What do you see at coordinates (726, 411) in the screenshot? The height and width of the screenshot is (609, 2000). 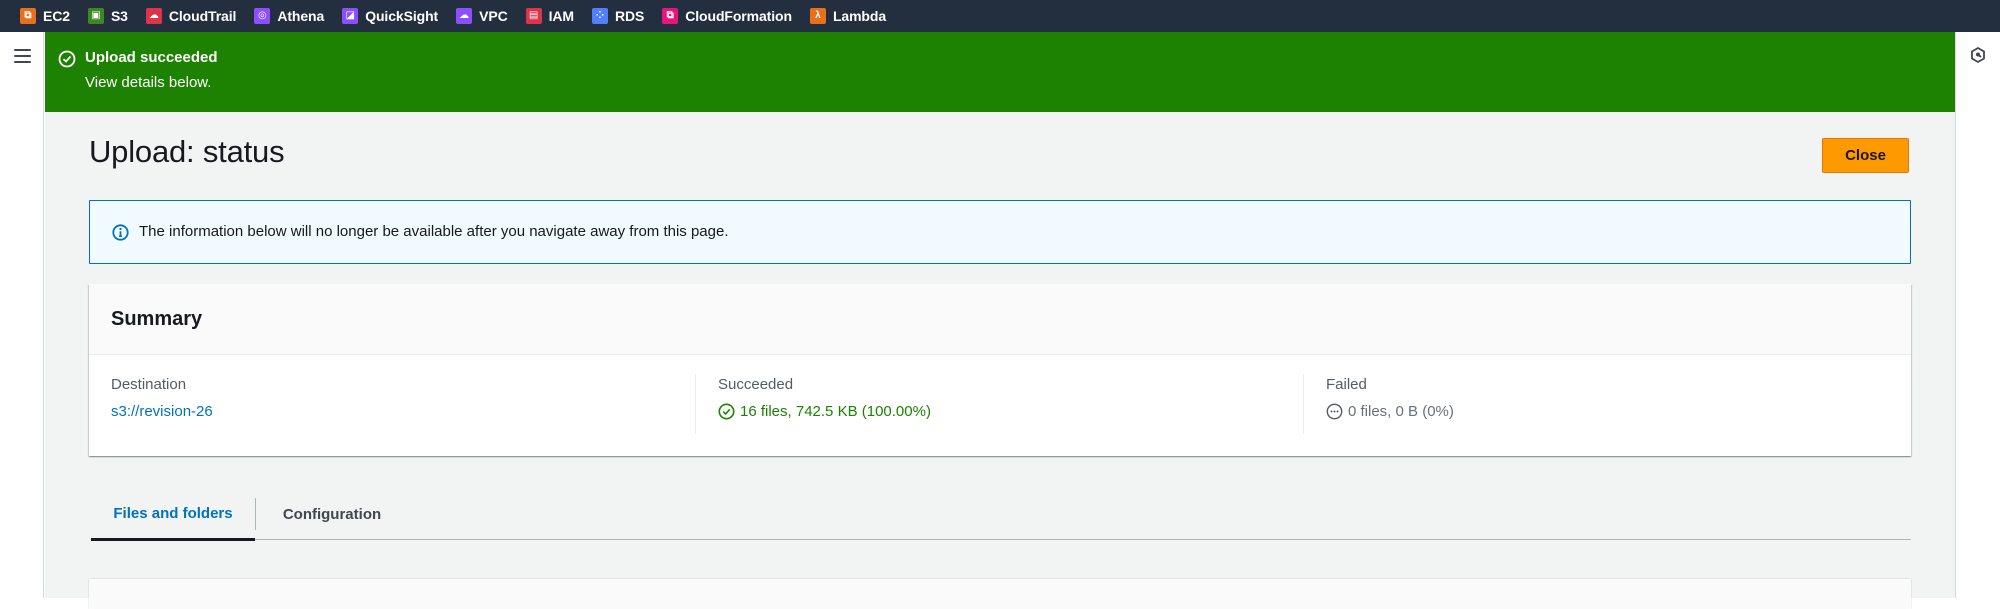 I see `success-status-icon` at bounding box center [726, 411].